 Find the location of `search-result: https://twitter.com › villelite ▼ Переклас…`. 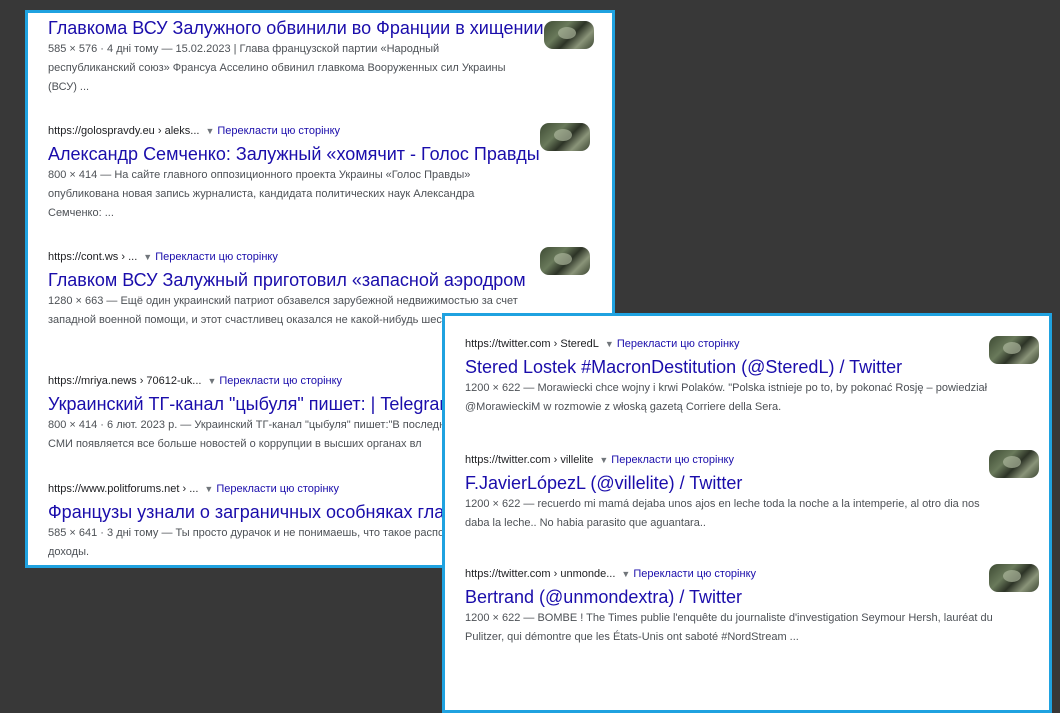

search-result: https://twitter.com › villelite ▼ Переклас… is located at coordinates (757, 492).